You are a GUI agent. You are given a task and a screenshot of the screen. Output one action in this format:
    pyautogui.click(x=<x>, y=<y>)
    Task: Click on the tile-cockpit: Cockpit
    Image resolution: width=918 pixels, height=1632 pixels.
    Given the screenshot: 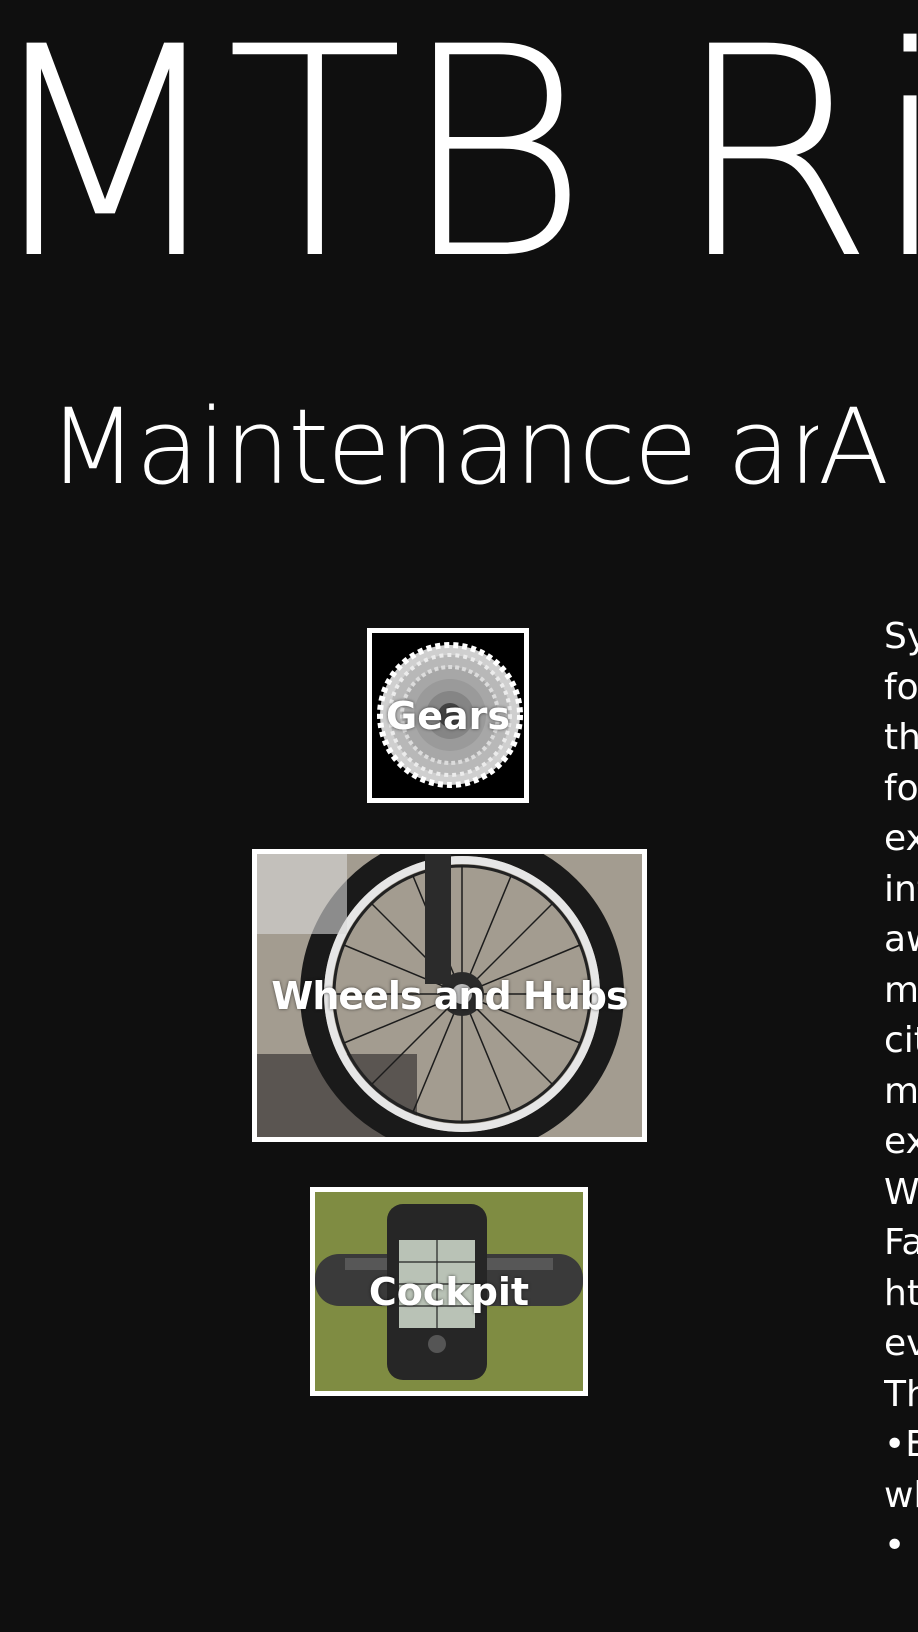 What is the action you would take?
    pyautogui.click(x=449, y=1291)
    